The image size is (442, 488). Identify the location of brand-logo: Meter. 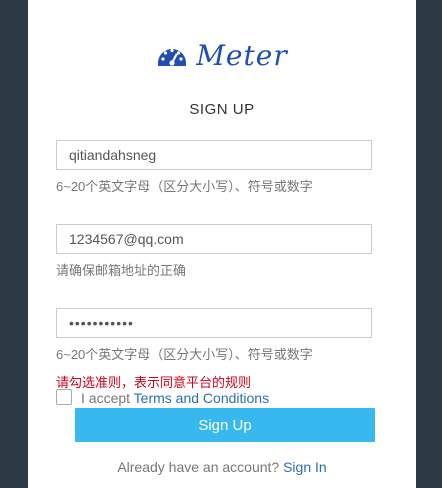
(222, 55).